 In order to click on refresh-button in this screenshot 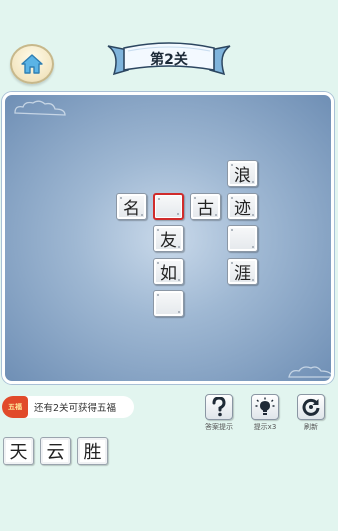, I will do `click(311, 407)`.